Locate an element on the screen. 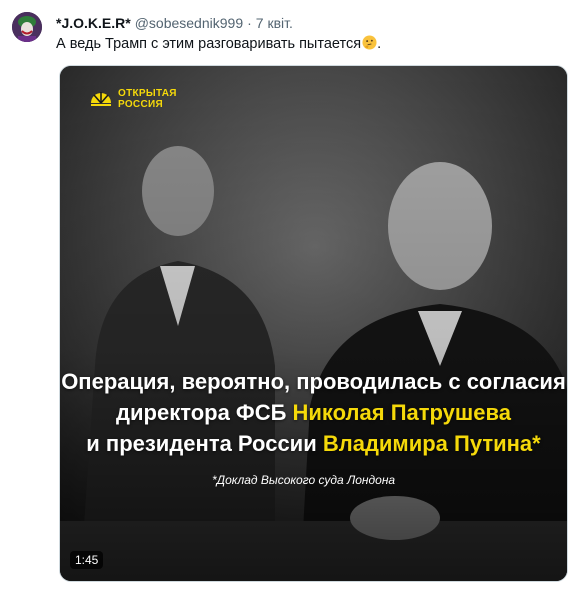 This screenshot has height=589, width=579. brand-name: ОТКРЫТАЯ РОССИЯ is located at coordinates (147, 99).